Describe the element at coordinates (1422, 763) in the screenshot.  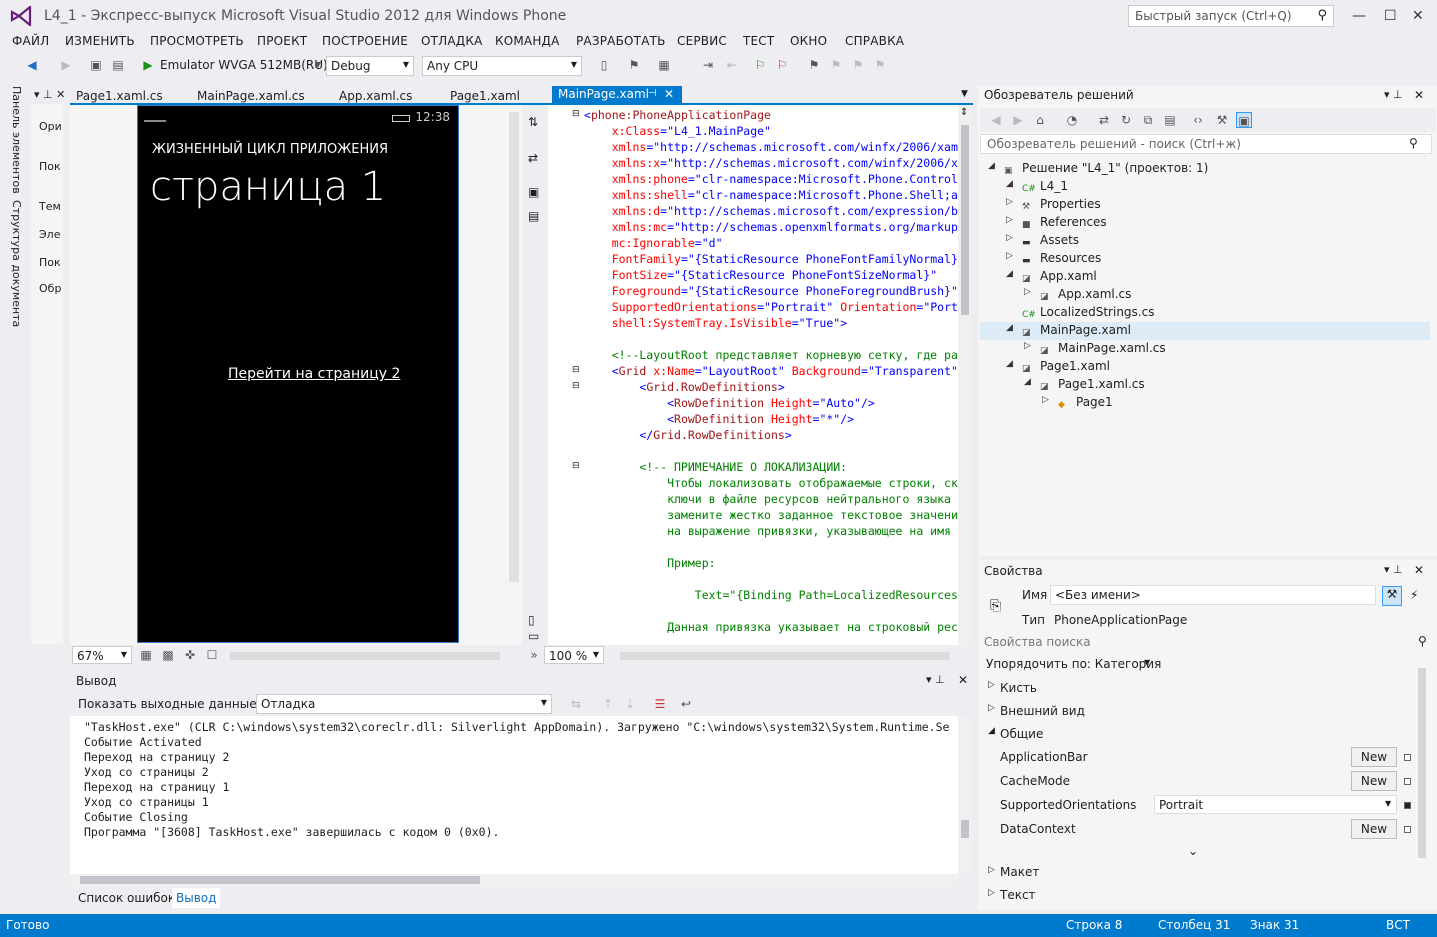
I see `properties-scrollbar` at that location.